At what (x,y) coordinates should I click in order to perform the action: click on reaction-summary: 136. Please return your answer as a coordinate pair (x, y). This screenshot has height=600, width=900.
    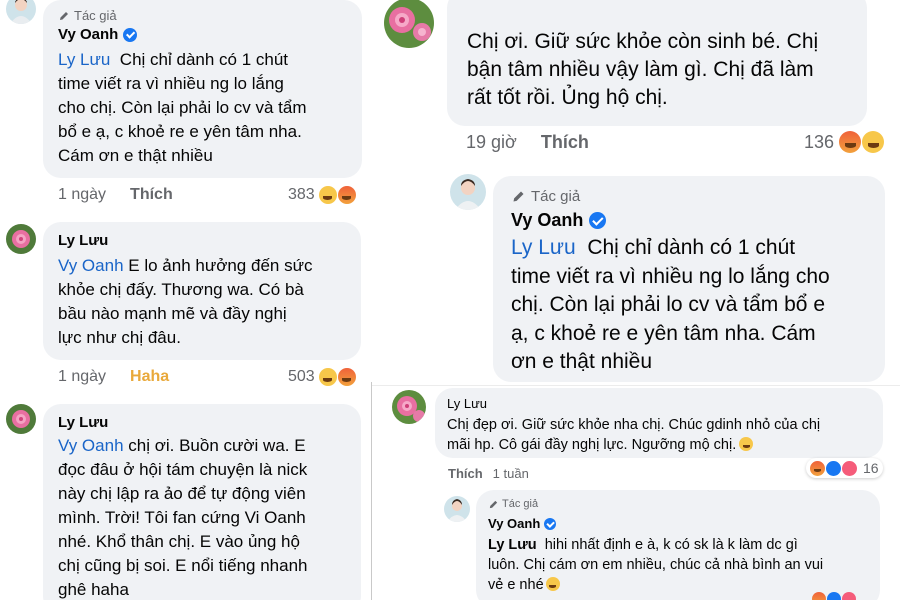
    Looking at the image, I should click on (844, 142).